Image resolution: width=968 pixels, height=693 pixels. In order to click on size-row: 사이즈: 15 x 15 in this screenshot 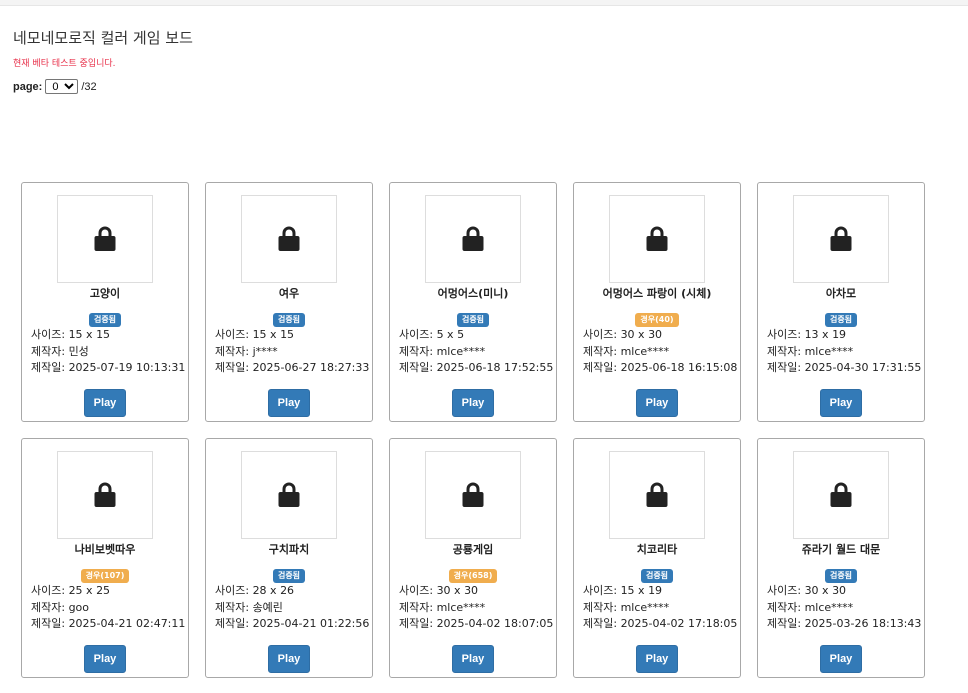, I will do `click(292, 335)`.